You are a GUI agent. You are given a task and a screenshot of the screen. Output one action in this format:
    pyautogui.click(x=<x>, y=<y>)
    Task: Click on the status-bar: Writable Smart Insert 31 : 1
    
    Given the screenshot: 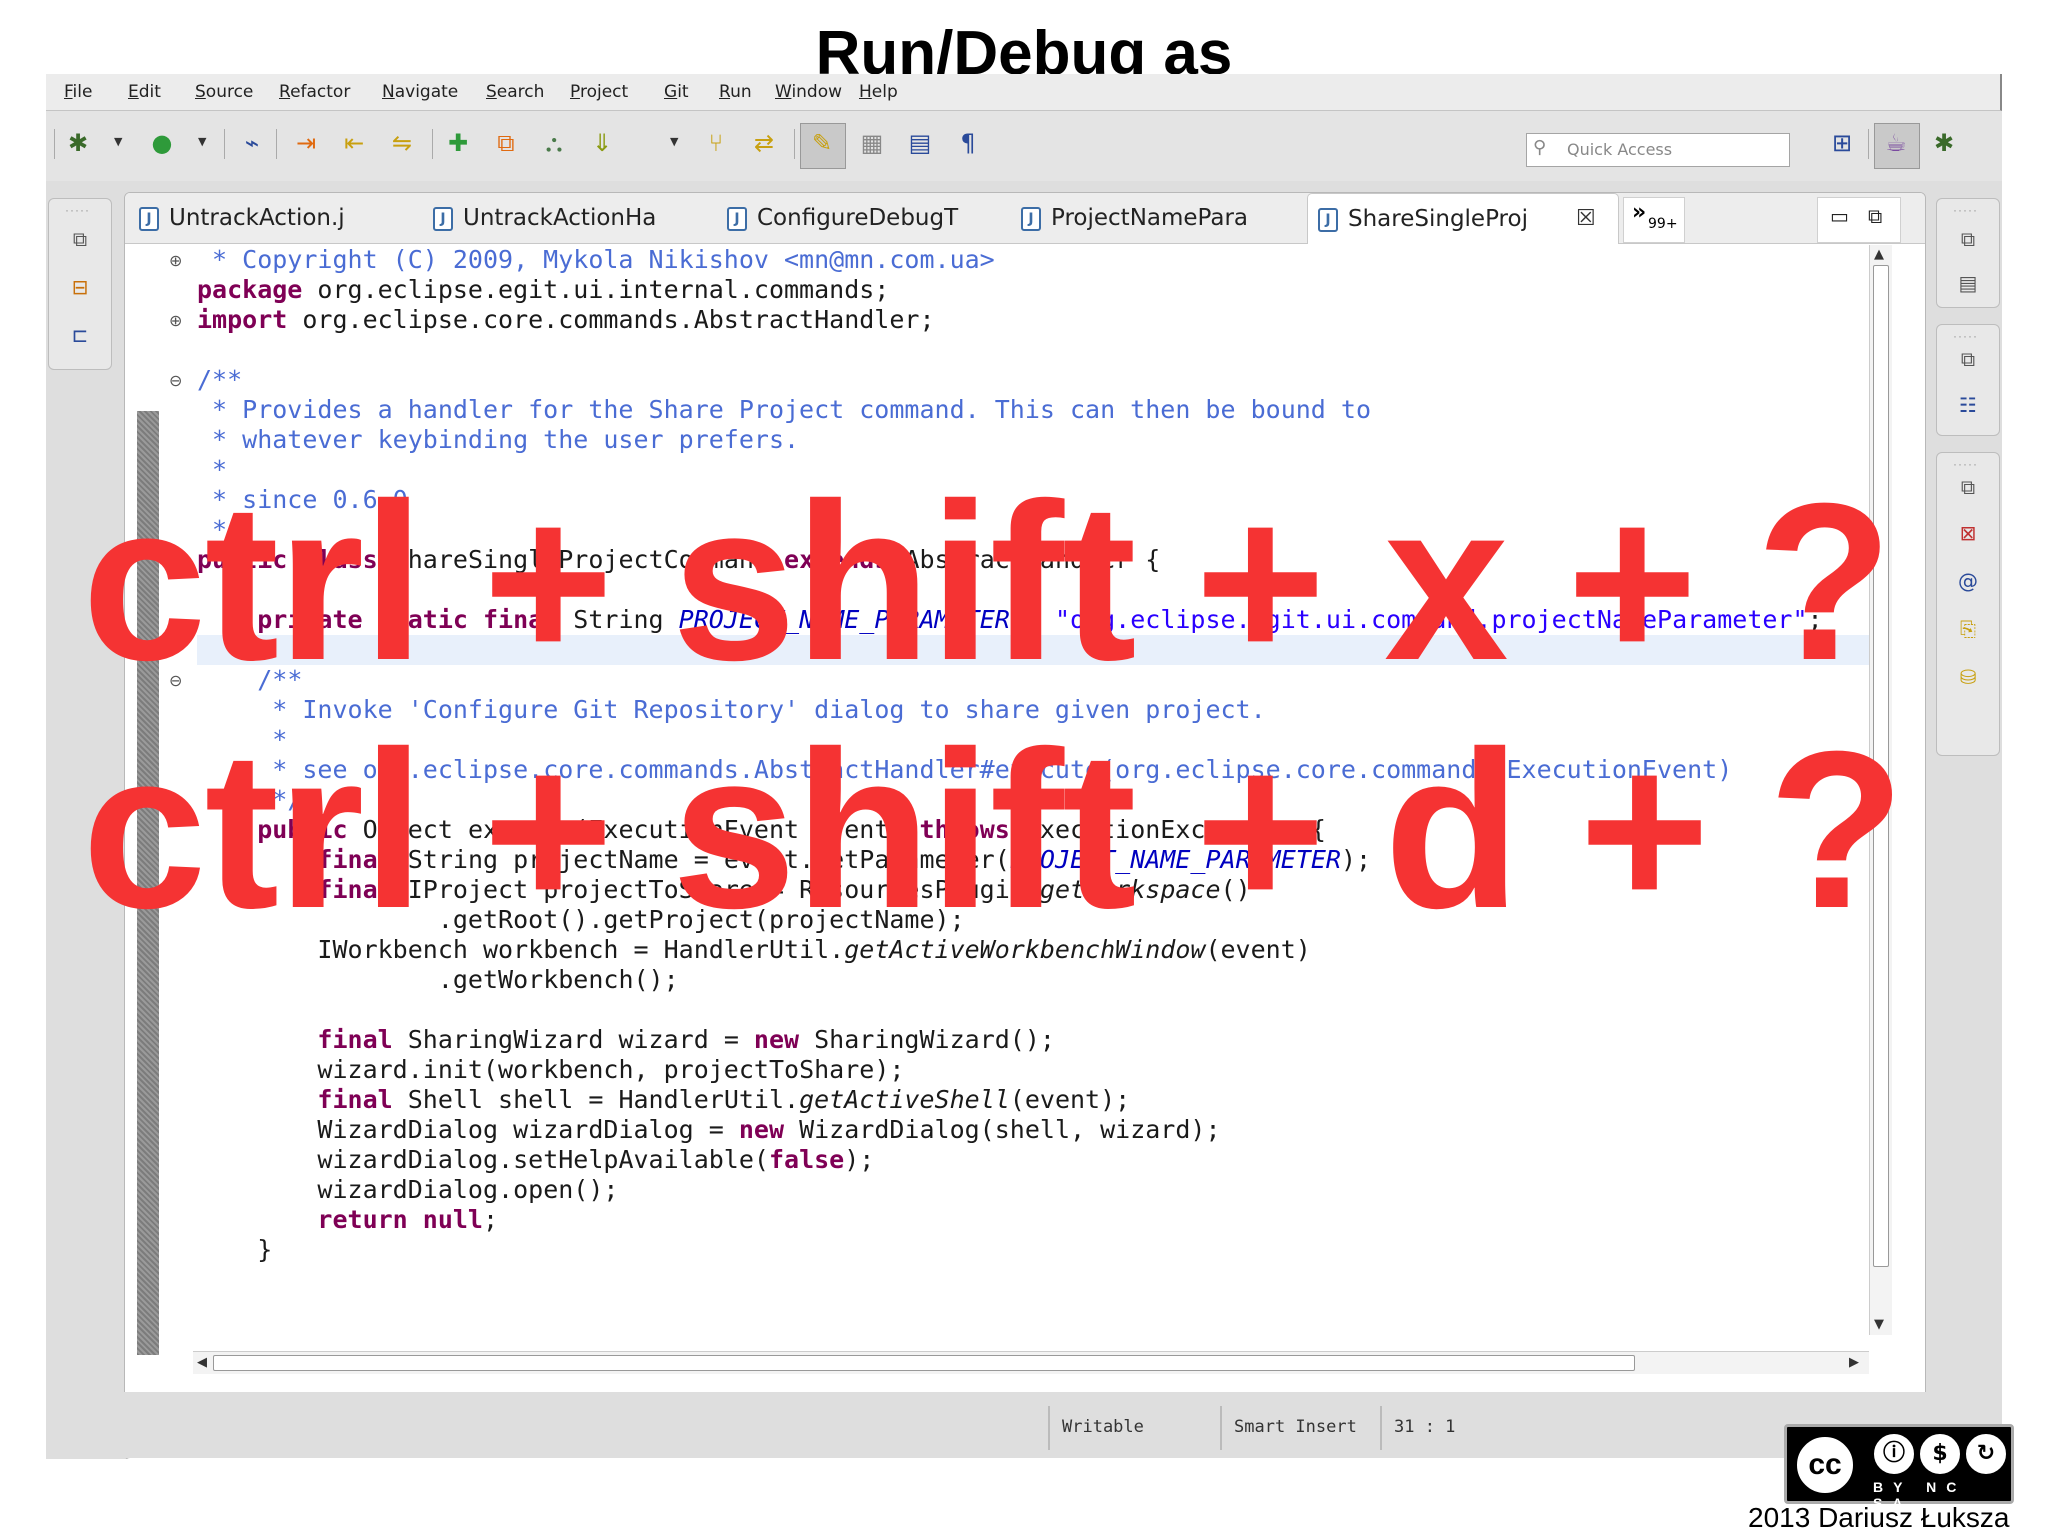 What is the action you would take?
    pyautogui.click(x=1024, y=1425)
    